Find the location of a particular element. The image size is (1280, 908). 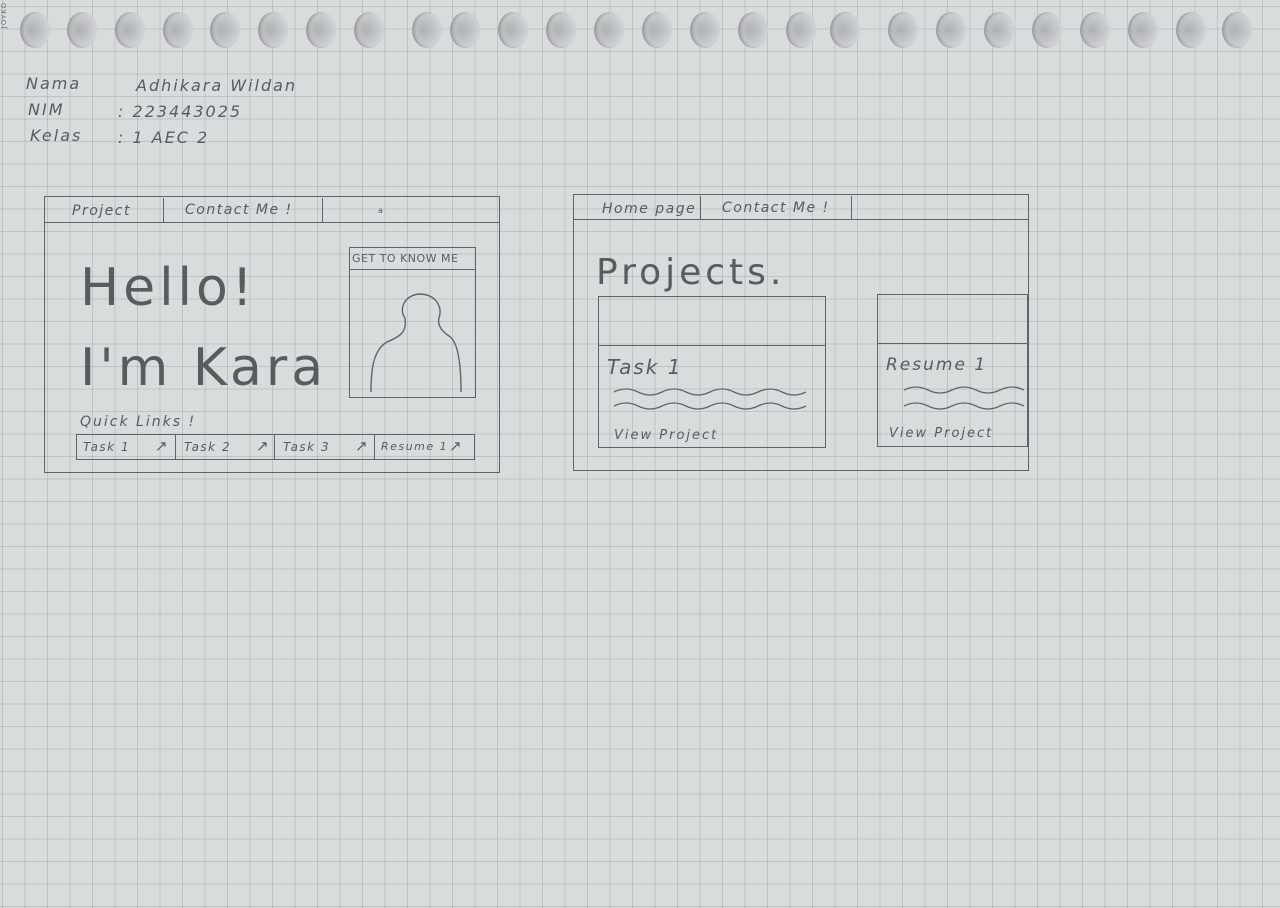

quick-link-label: Task 2 is located at coordinates (208, 447).